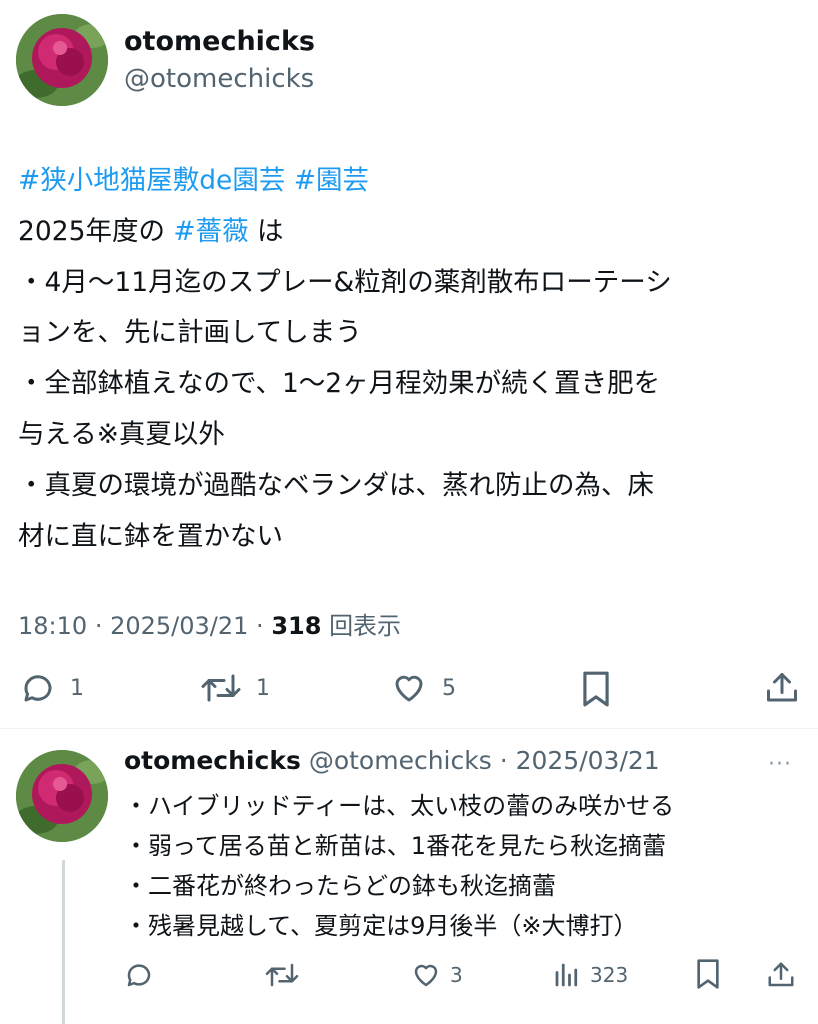 Image resolution: width=818 pixels, height=1024 pixels. Describe the element at coordinates (212, 760) in the screenshot. I see `reply-author-name: otomechicks` at that location.